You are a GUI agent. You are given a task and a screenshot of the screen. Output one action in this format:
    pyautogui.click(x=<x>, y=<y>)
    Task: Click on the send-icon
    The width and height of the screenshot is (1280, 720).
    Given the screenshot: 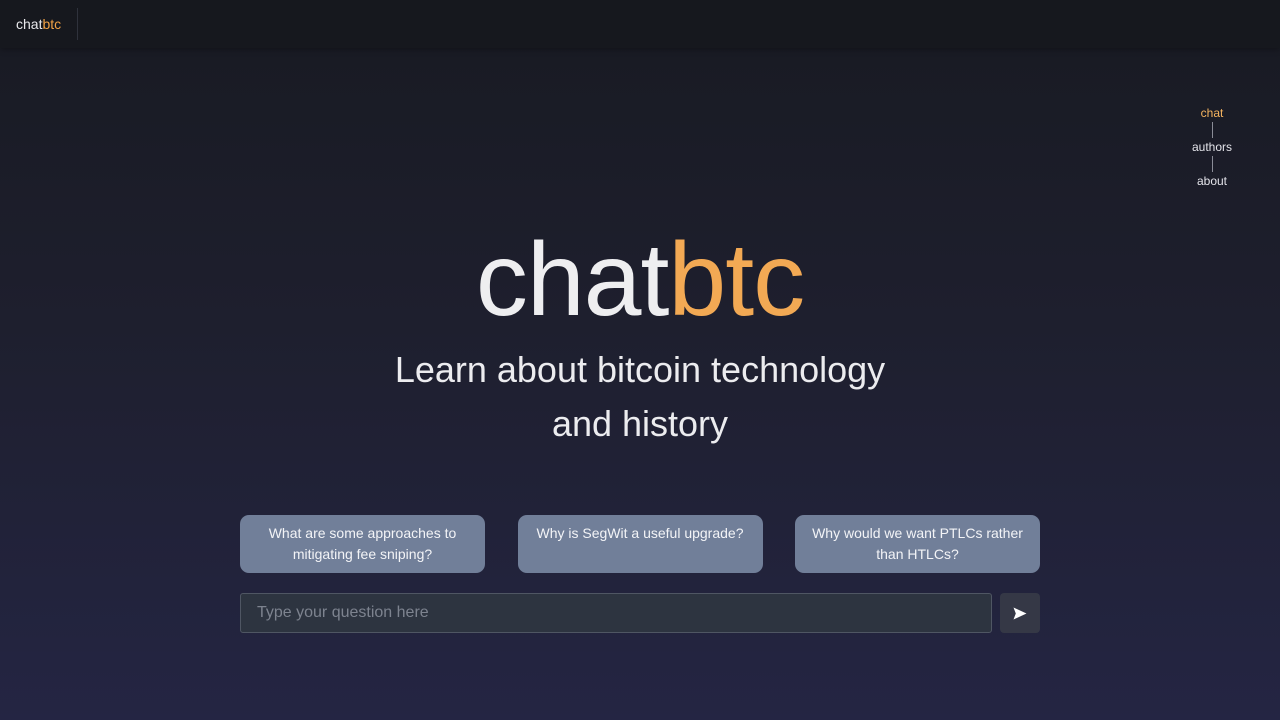 What is the action you would take?
    pyautogui.click(x=1020, y=613)
    